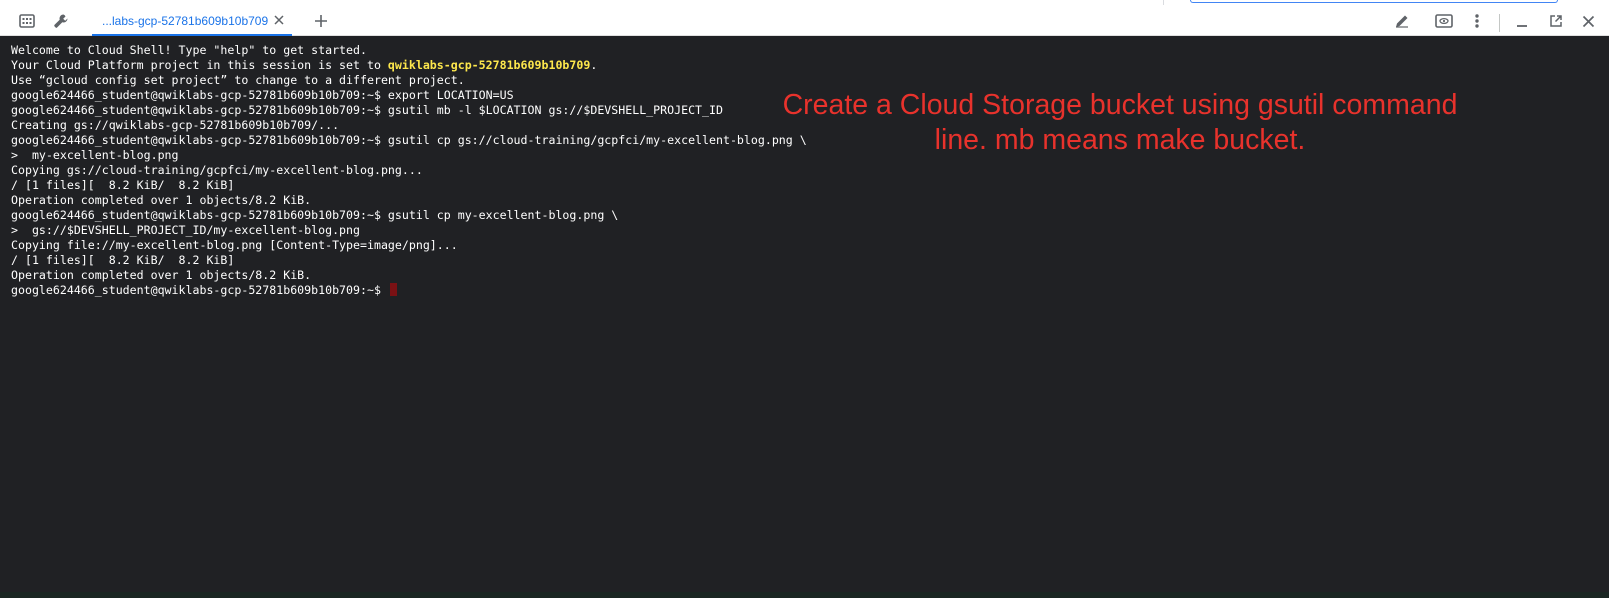 The width and height of the screenshot is (1609, 598). I want to click on open-new-window-icon, so click(1556, 21).